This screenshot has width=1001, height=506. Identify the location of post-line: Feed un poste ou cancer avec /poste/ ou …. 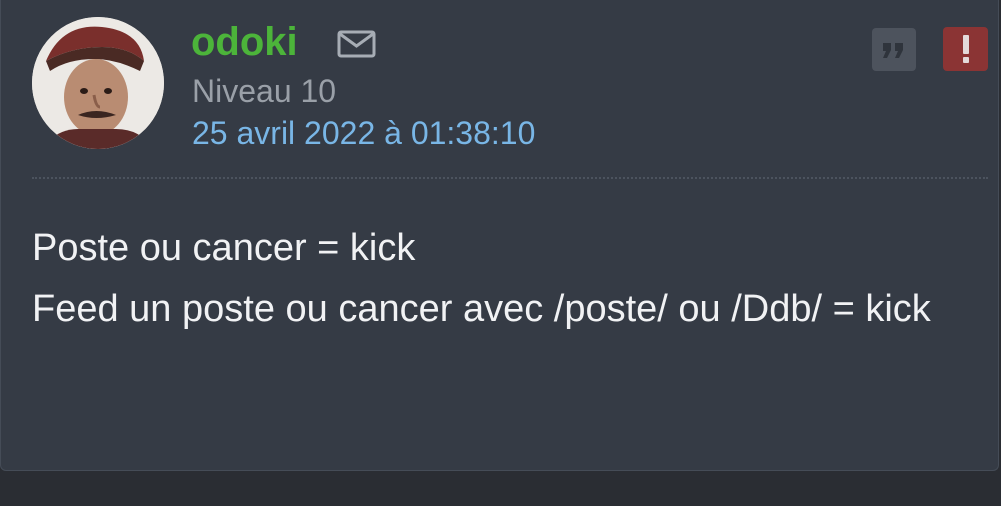
(481, 309).